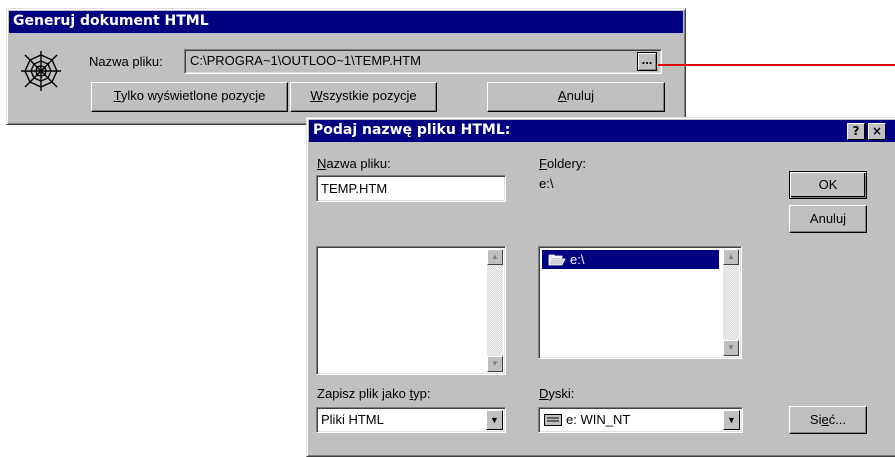  Describe the element at coordinates (346, 22) in the screenshot. I see `generate-dialog-title: Generuj dokument HTML` at that location.